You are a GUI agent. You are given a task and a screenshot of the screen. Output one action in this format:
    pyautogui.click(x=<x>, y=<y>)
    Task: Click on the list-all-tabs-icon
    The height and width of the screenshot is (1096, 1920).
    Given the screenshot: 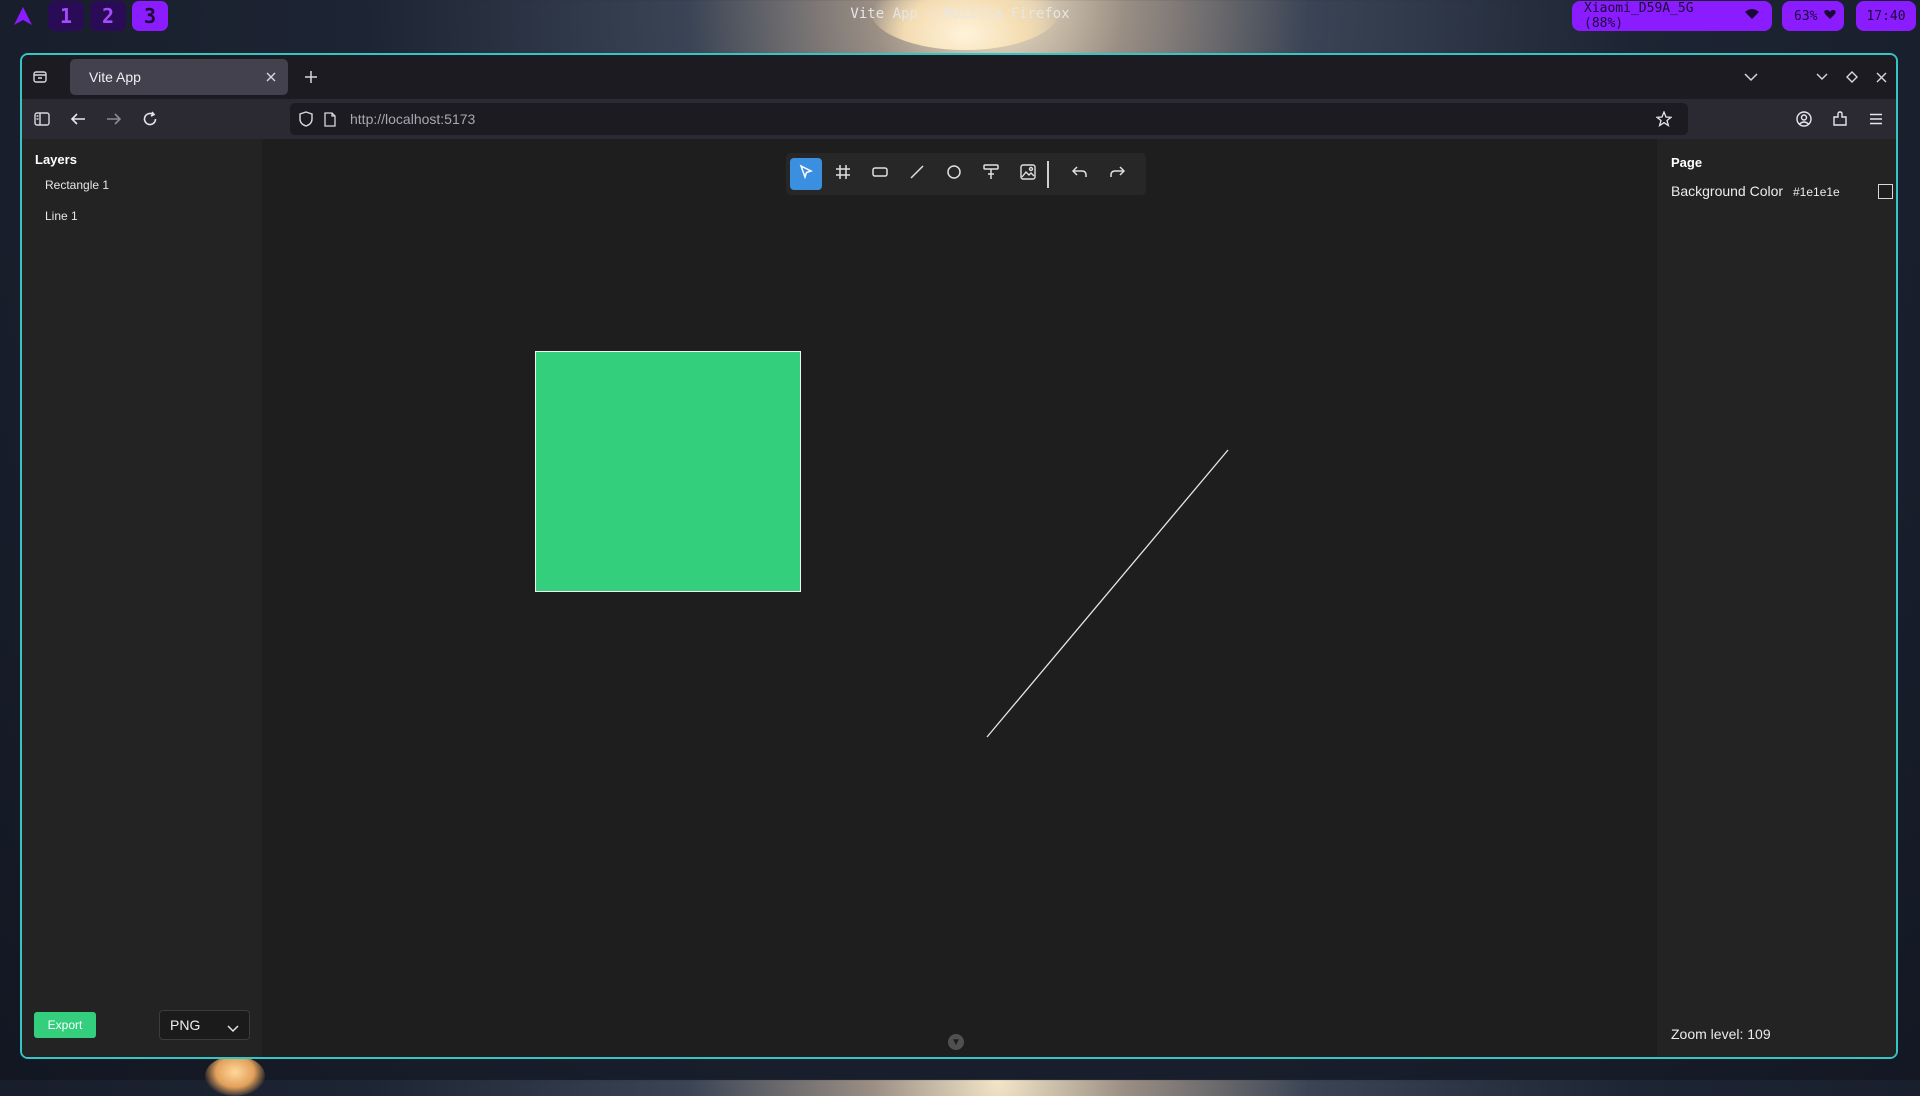 What is the action you would take?
    pyautogui.click(x=1751, y=77)
    